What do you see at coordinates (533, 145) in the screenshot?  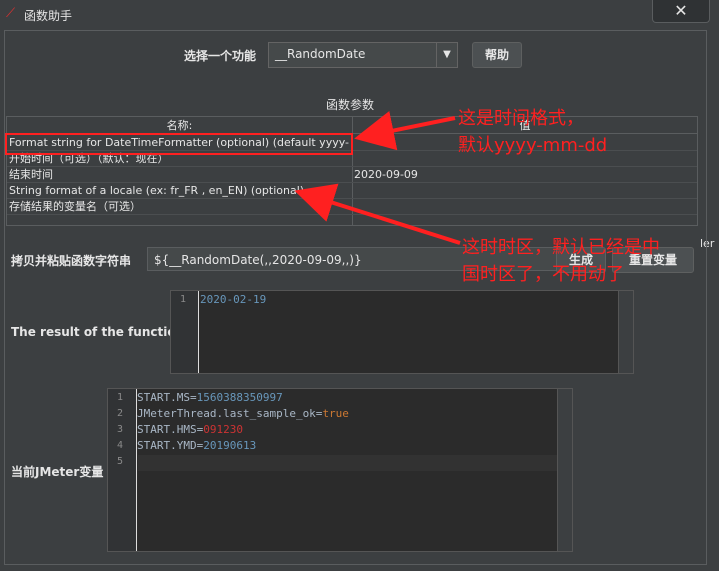 I see `annotation-text: 默认yyyy-mm-dd` at bounding box center [533, 145].